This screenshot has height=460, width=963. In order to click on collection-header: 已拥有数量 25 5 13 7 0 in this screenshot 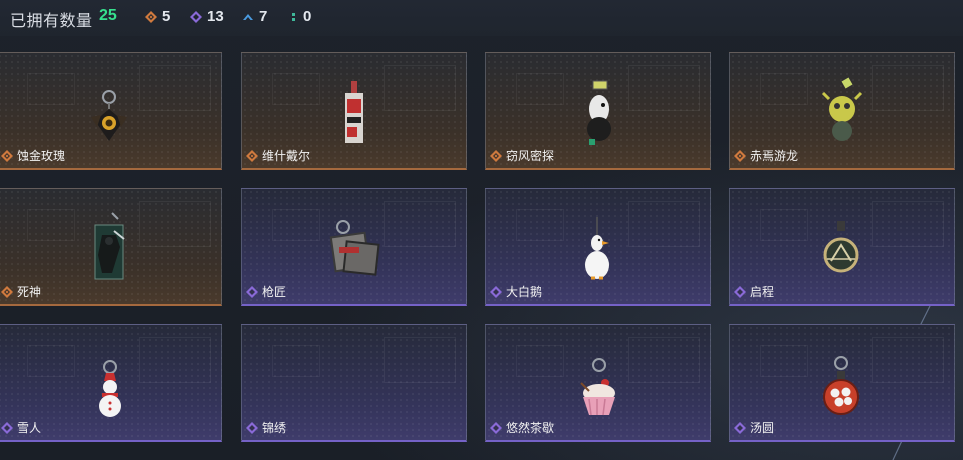, I will do `click(481, 18)`.